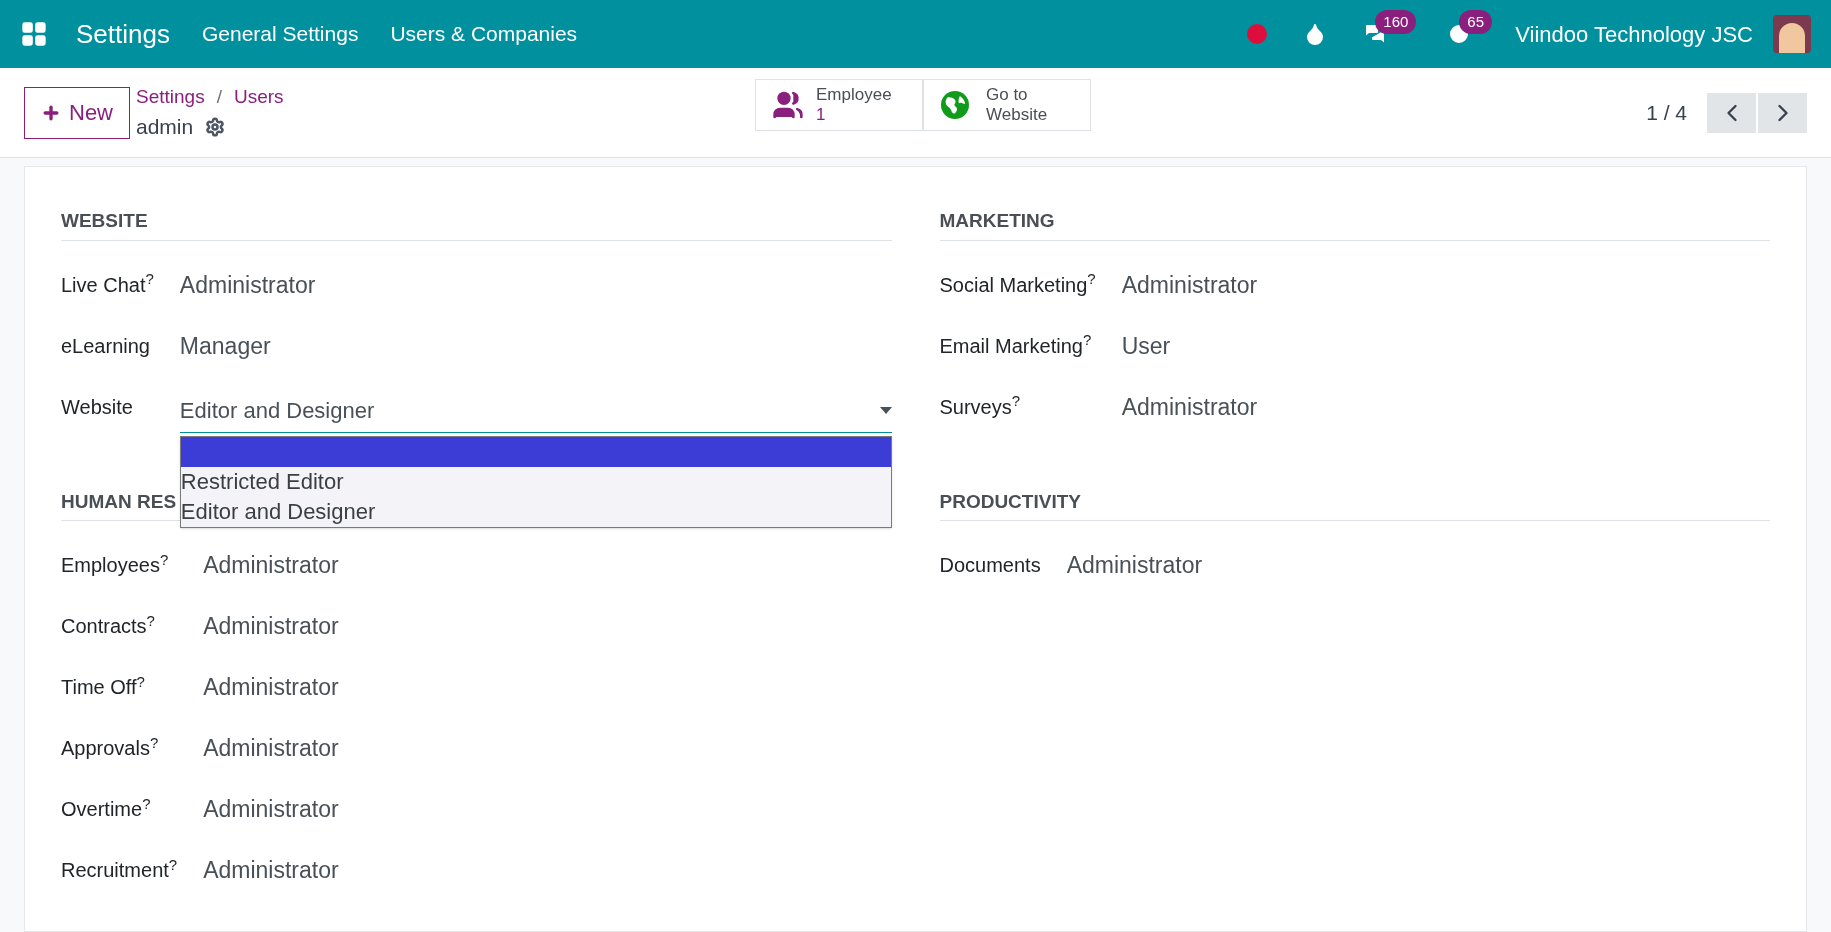 The image size is (1831, 932). What do you see at coordinates (110, 746) in the screenshot?
I see `field-label: Approvals$^{?}$` at bounding box center [110, 746].